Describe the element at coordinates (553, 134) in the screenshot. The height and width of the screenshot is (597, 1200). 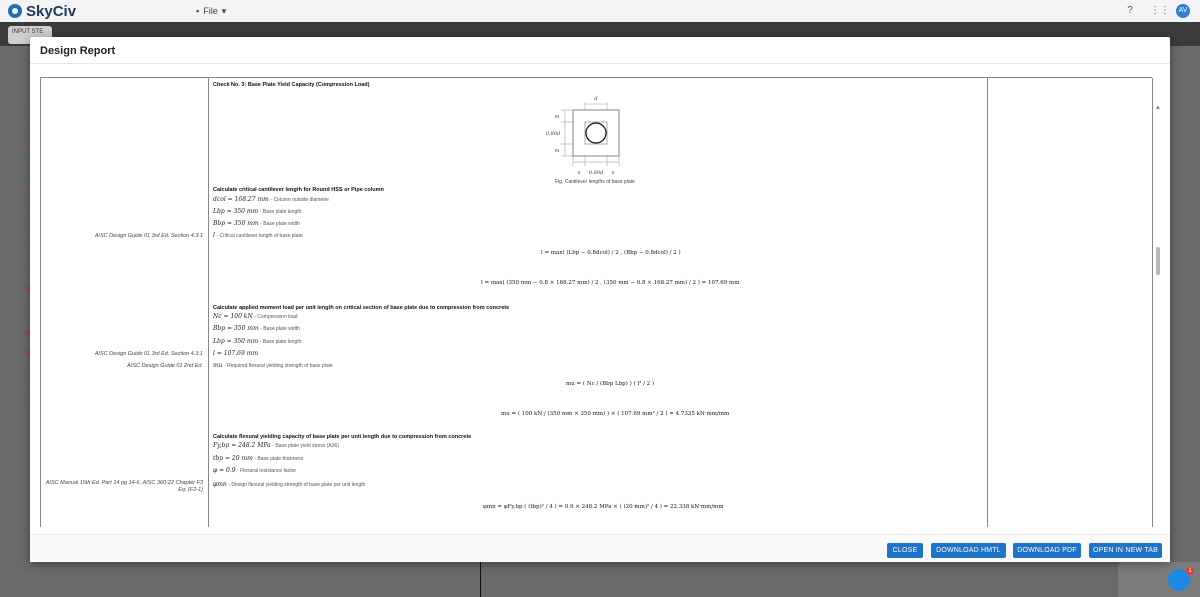
I see `figure-label-dim-side: 0.80d` at that location.